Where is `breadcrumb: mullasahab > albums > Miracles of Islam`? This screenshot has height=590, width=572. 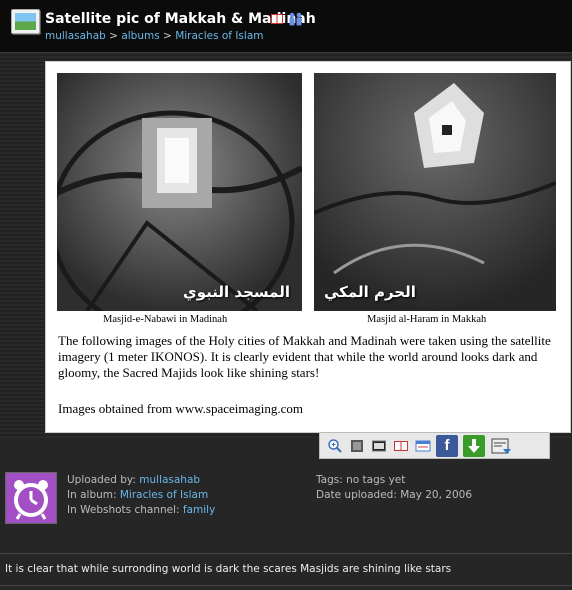 breadcrumb: mullasahab > albums > Miracles of Islam is located at coordinates (154, 36).